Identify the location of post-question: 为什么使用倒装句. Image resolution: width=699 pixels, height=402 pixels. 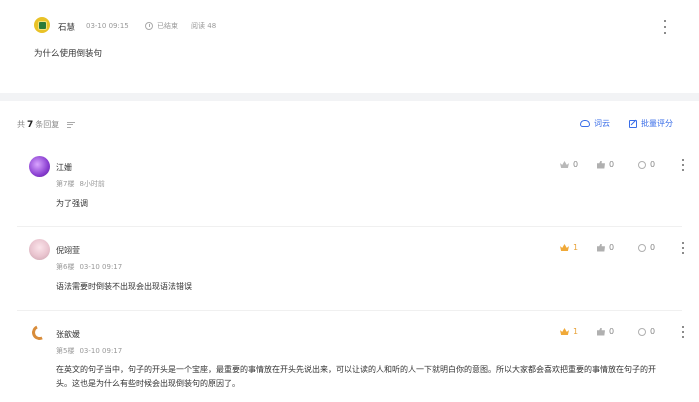
(68, 54).